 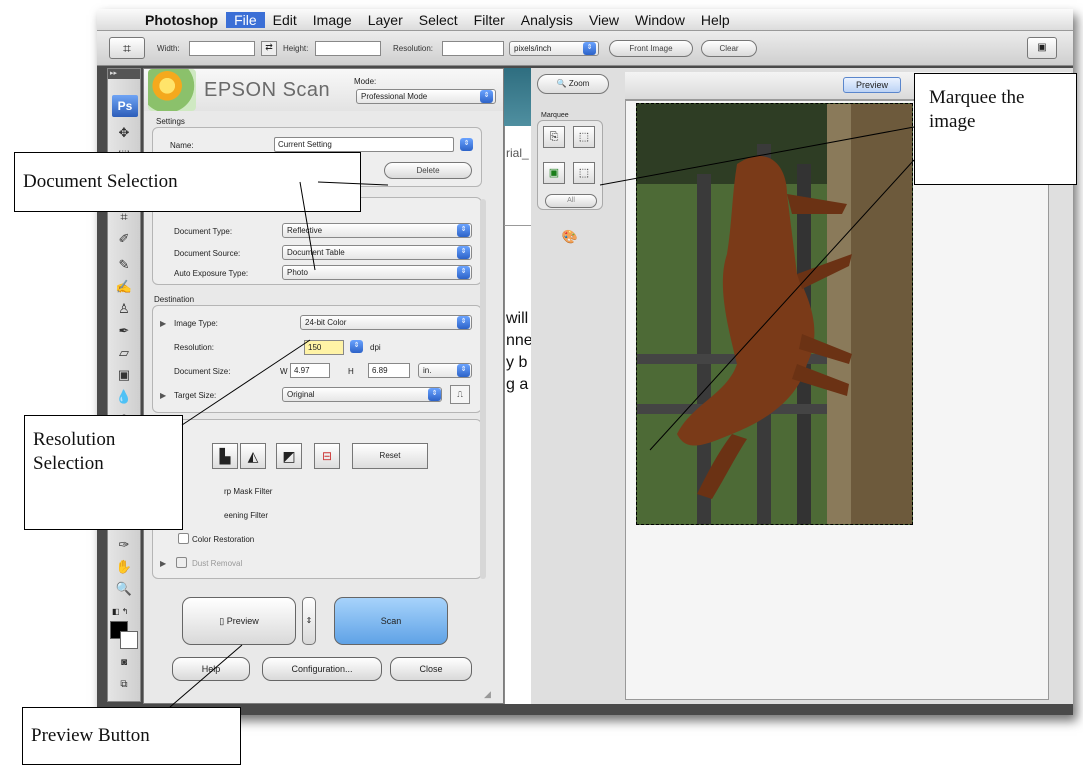 What do you see at coordinates (163, 395) in the screenshot?
I see `target-size-disclosure-icon: ▶` at bounding box center [163, 395].